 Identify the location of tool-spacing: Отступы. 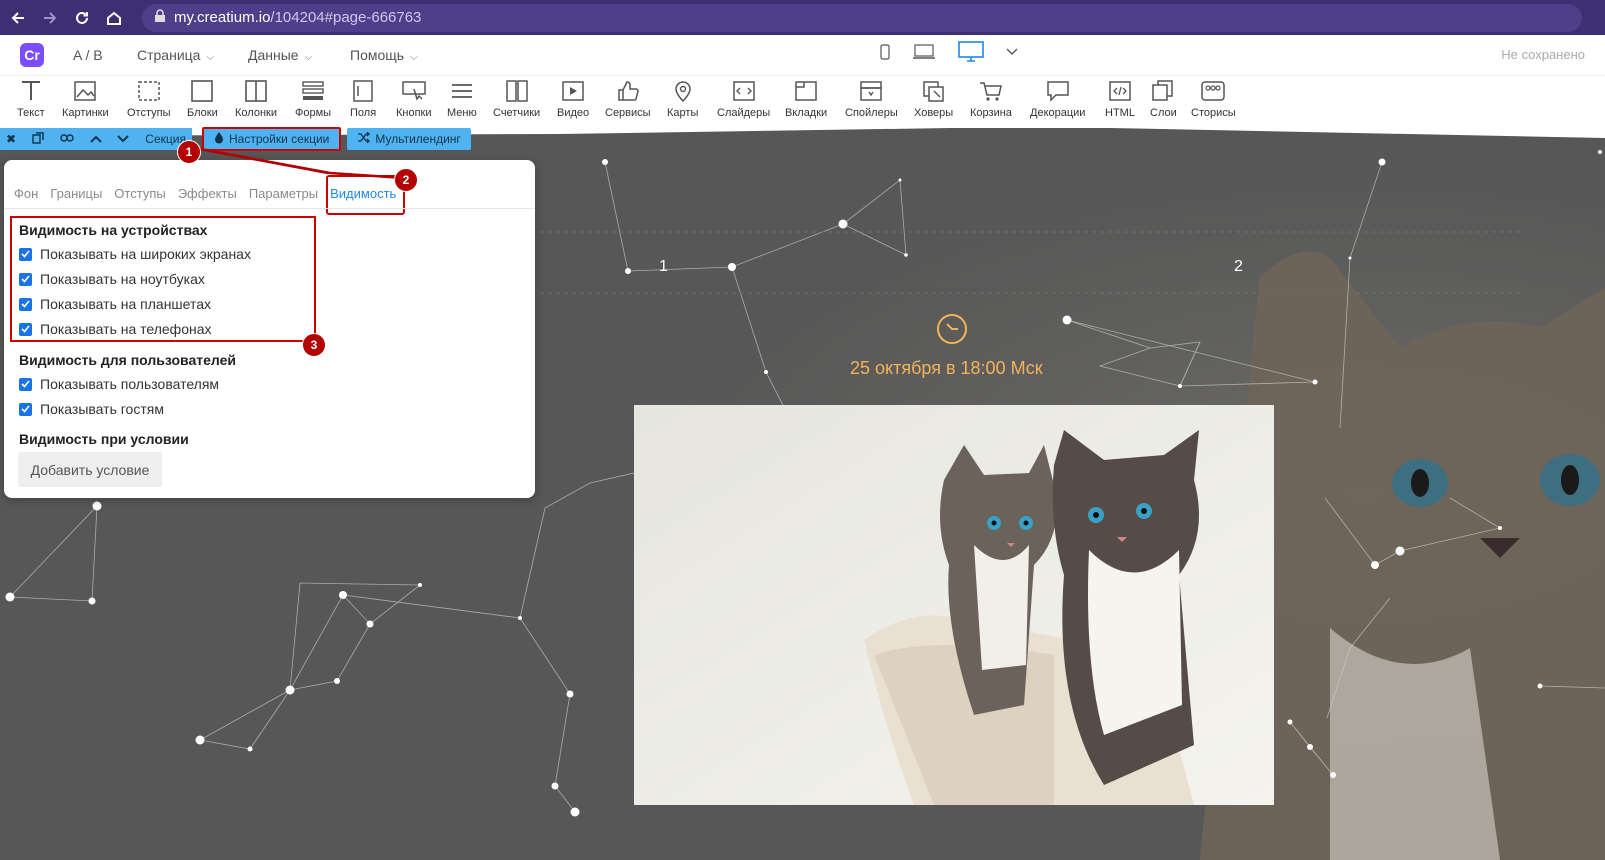
(149, 99).